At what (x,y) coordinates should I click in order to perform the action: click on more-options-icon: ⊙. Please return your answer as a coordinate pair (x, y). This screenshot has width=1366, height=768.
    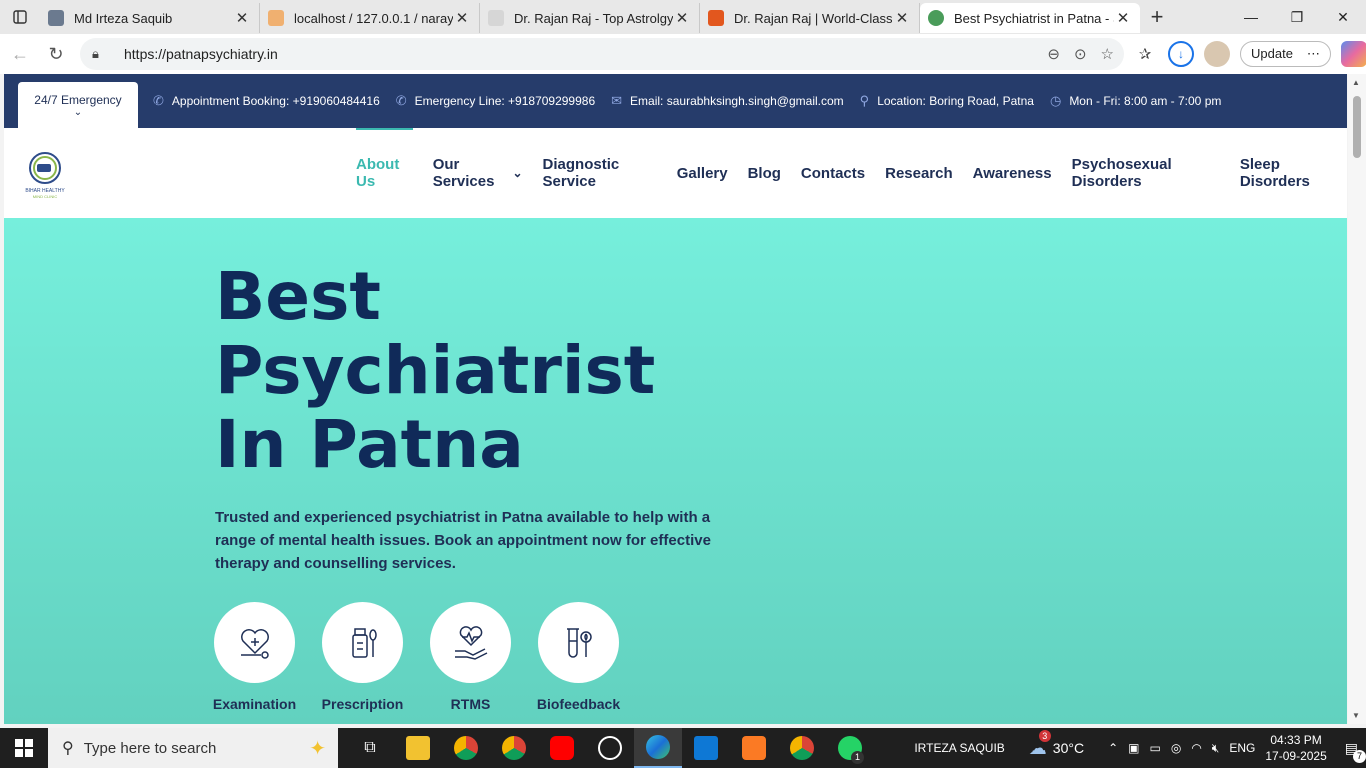
    Looking at the image, I should click on (1080, 54).